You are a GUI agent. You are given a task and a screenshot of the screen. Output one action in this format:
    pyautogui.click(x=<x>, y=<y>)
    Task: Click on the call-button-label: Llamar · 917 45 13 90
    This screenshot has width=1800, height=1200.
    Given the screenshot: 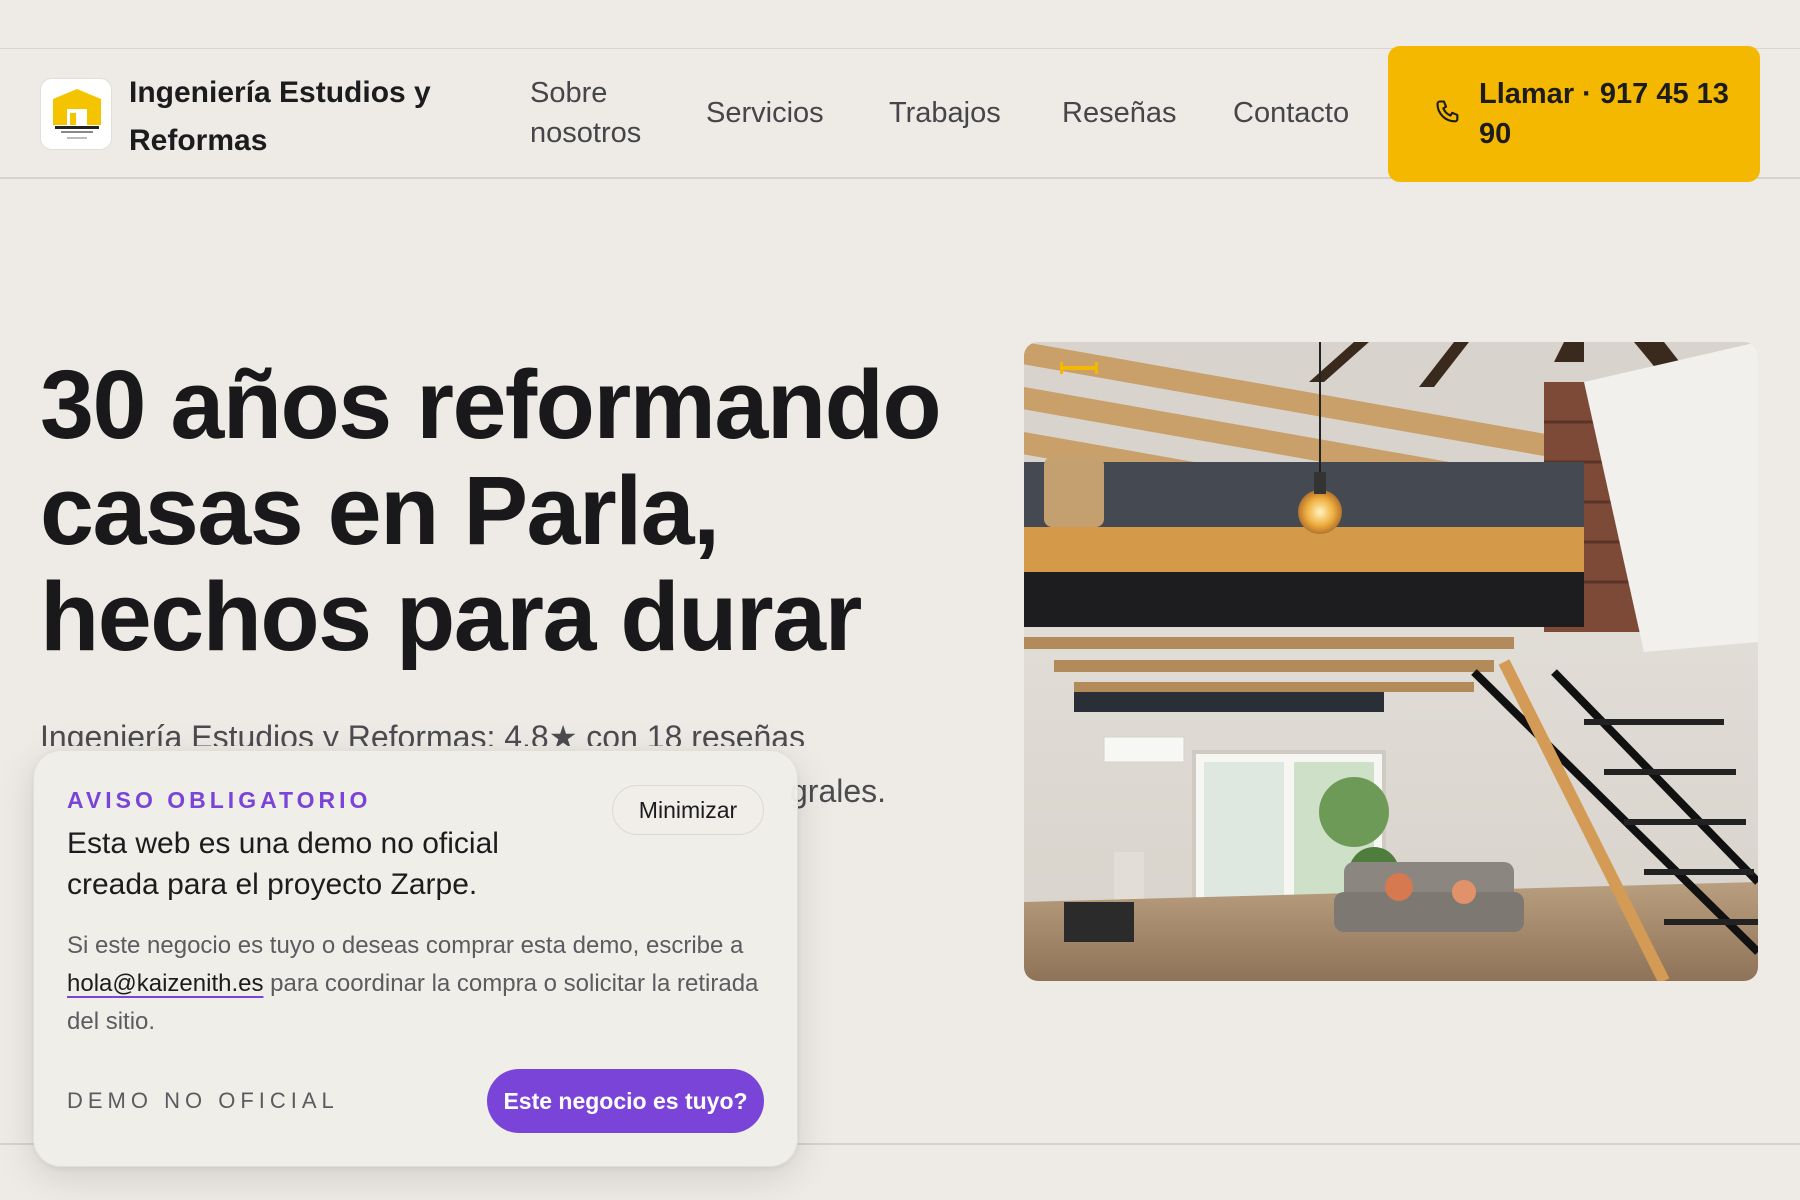 What is the action you would take?
    pyautogui.click(x=1604, y=114)
    